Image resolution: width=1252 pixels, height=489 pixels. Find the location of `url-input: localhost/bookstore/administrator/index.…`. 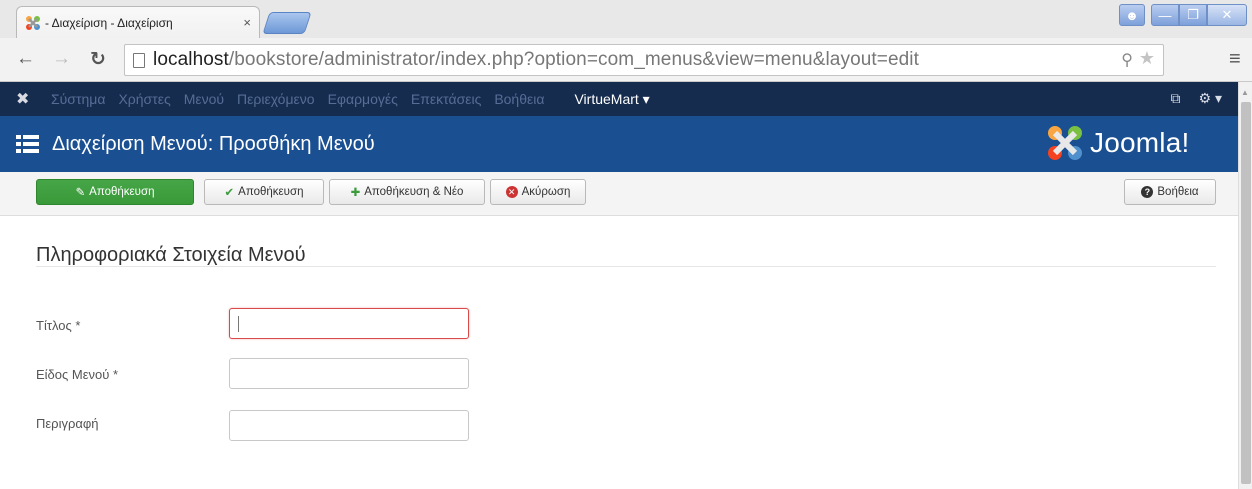

url-input: localhost/bookstore/administrator/index.… is located at coordinates (644, 60).